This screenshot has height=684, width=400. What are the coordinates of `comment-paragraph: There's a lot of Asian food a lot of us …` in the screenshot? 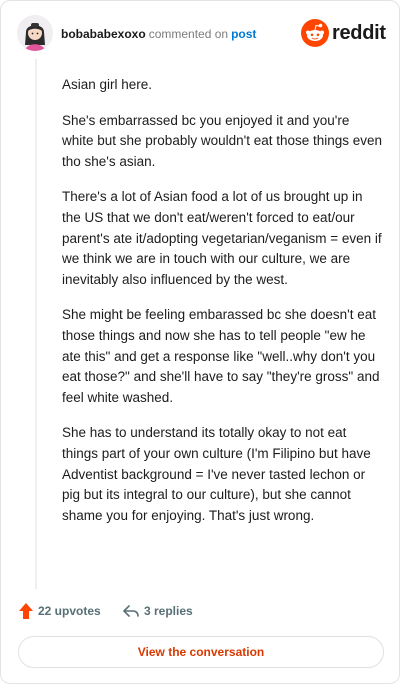 It's located at (222, 238).